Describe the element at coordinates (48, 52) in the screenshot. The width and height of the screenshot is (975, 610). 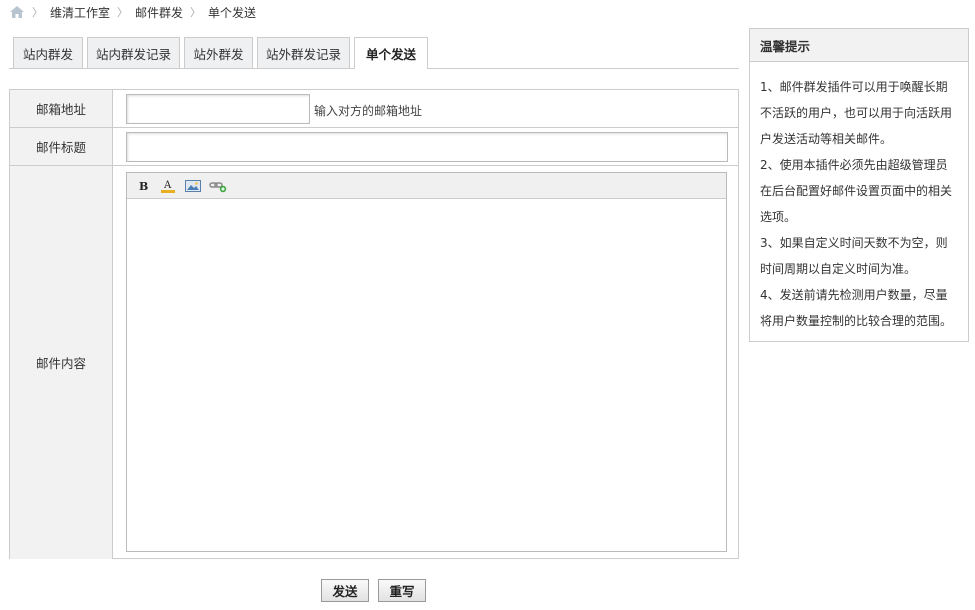
I see `tab-internal-bulk: 站内群发` at that location.